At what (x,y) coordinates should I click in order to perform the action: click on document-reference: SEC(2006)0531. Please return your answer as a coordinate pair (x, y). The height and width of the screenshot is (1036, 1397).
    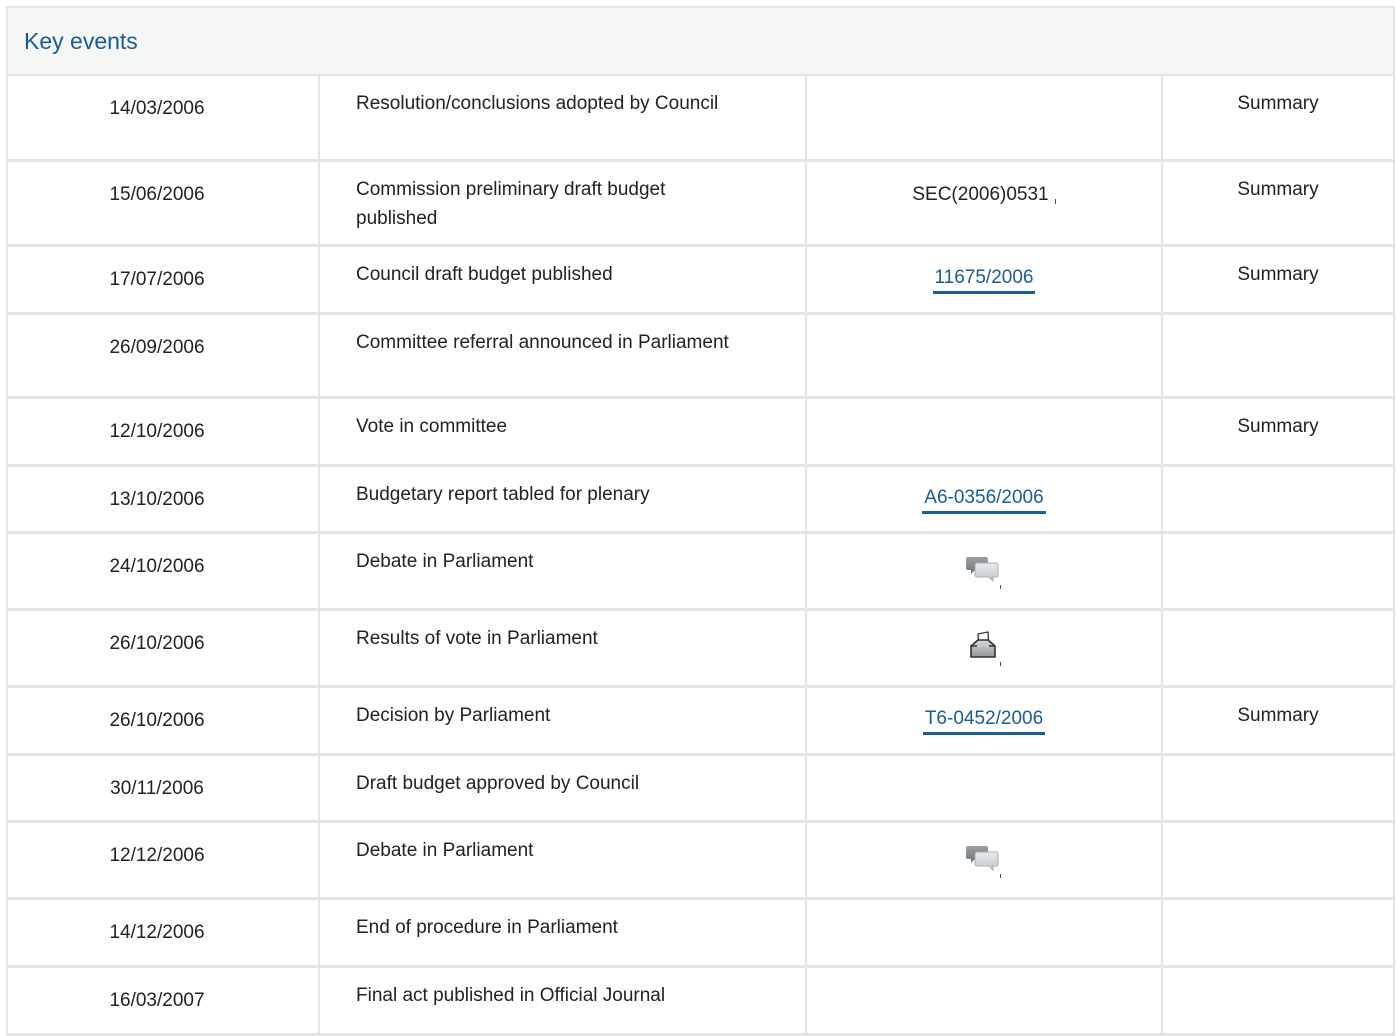
    Looking at the image, I should click on (984, 194).